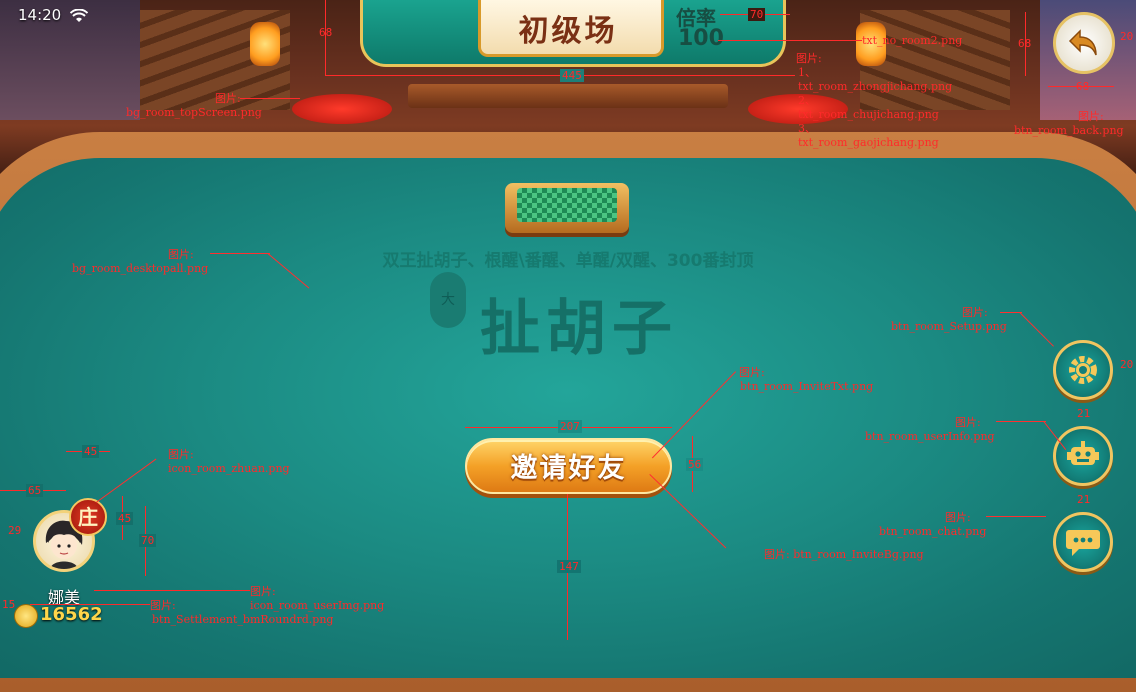 The width and height of the screenshot is (1136, 692). What do you see at coordinates (568, 261) in the screenshot?
I see `rules-text: 双王扯胡子、根醒\番醒、单醒/双醒、300番封顶` at bounding box center [568, 261].